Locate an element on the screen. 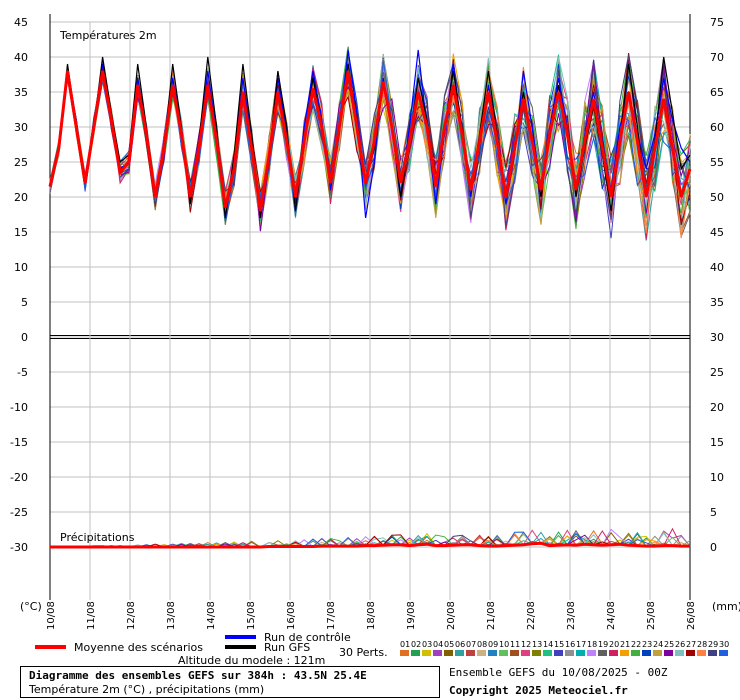 The width and height of the screenshot is (740, 700). left-tick-label: 10 is located at coordinates (21, 267).